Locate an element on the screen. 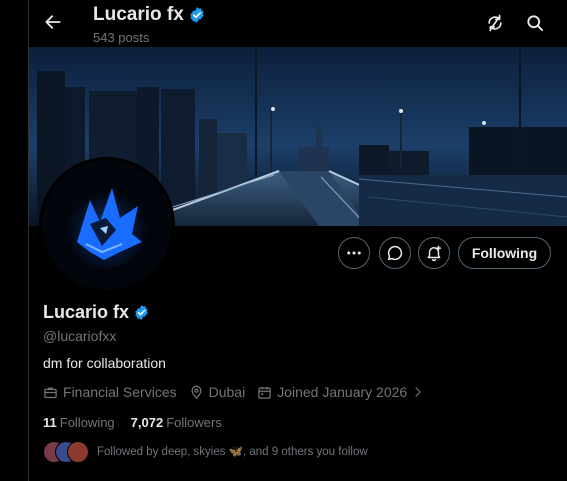 The height and width of the screenshot is (481, 567). refresh-button is located at coordinates (495, 23).